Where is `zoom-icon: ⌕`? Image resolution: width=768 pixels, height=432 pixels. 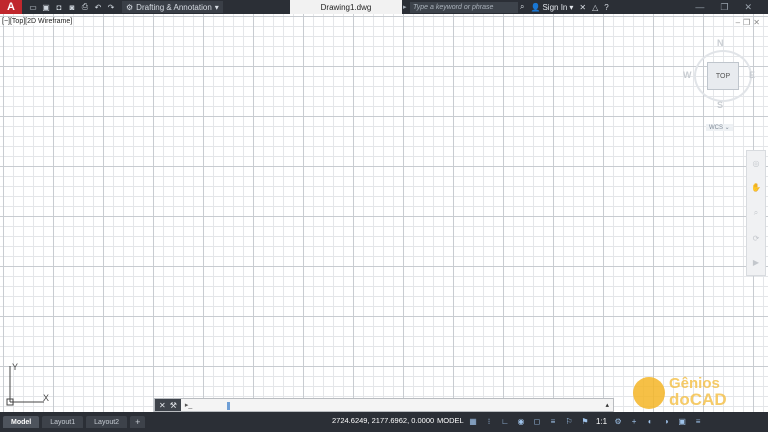 zoom-icon: ⌕ is located at coordinates (756, 213).